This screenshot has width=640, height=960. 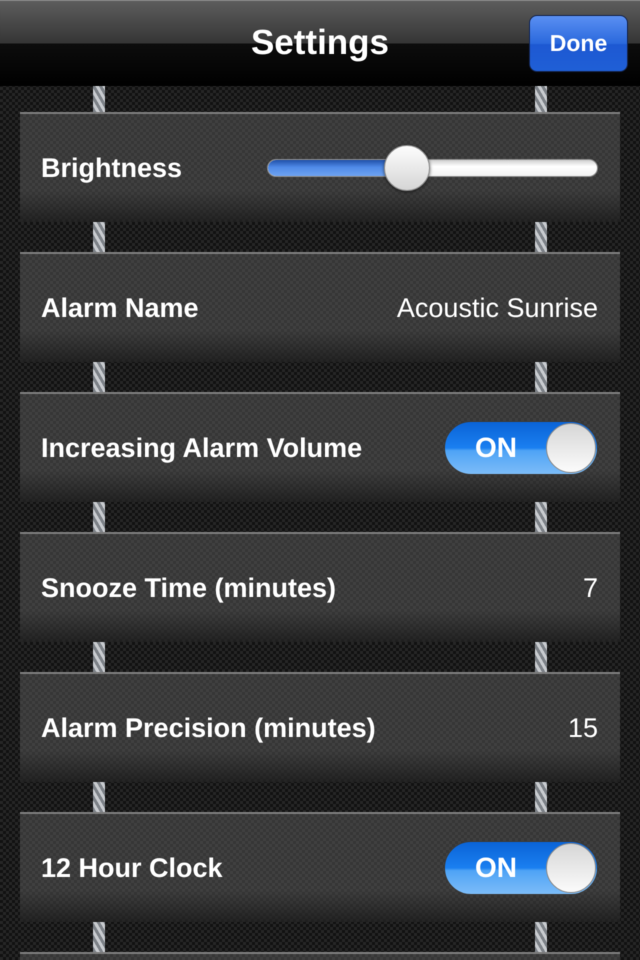 I want to click on settings-row: Snooze Time (minutes) 7, so click(x=320, y=587).